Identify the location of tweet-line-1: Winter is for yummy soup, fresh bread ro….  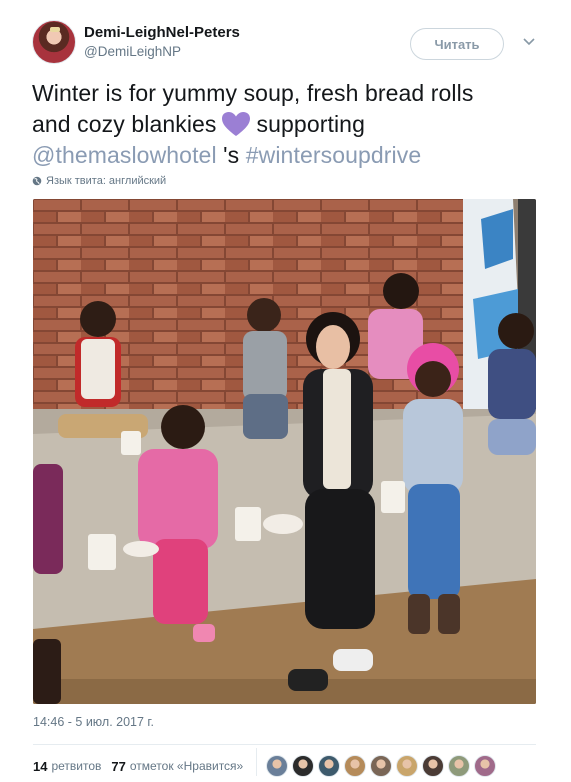
(253, 93).